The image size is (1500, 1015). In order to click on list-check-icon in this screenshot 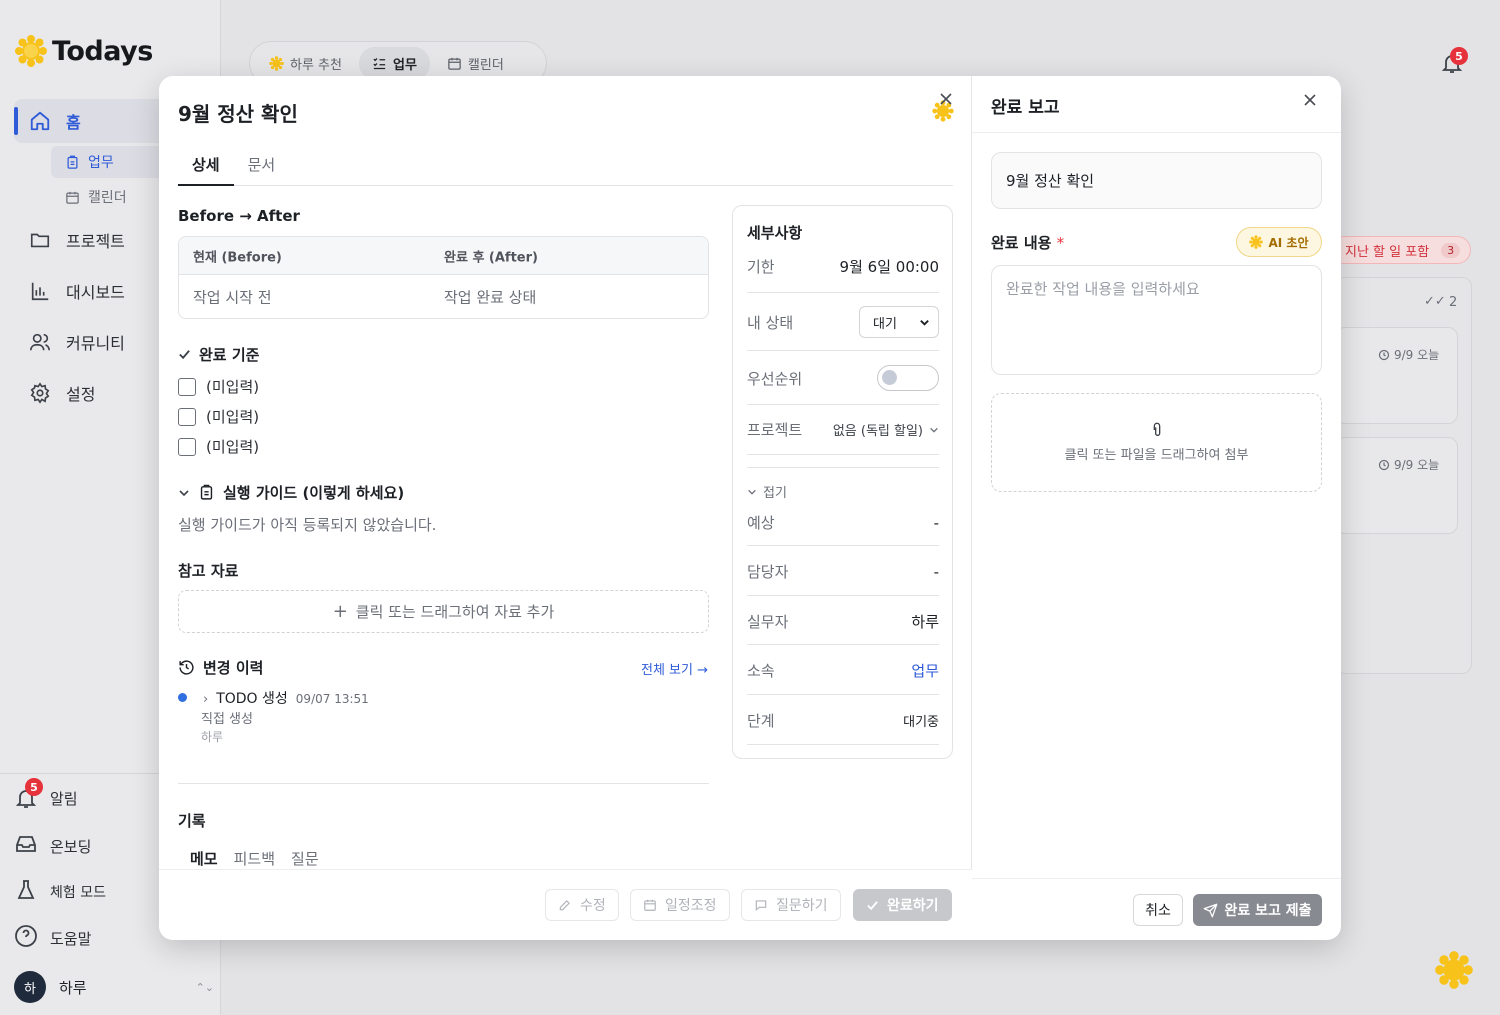, I will do `click(379, 63)`.